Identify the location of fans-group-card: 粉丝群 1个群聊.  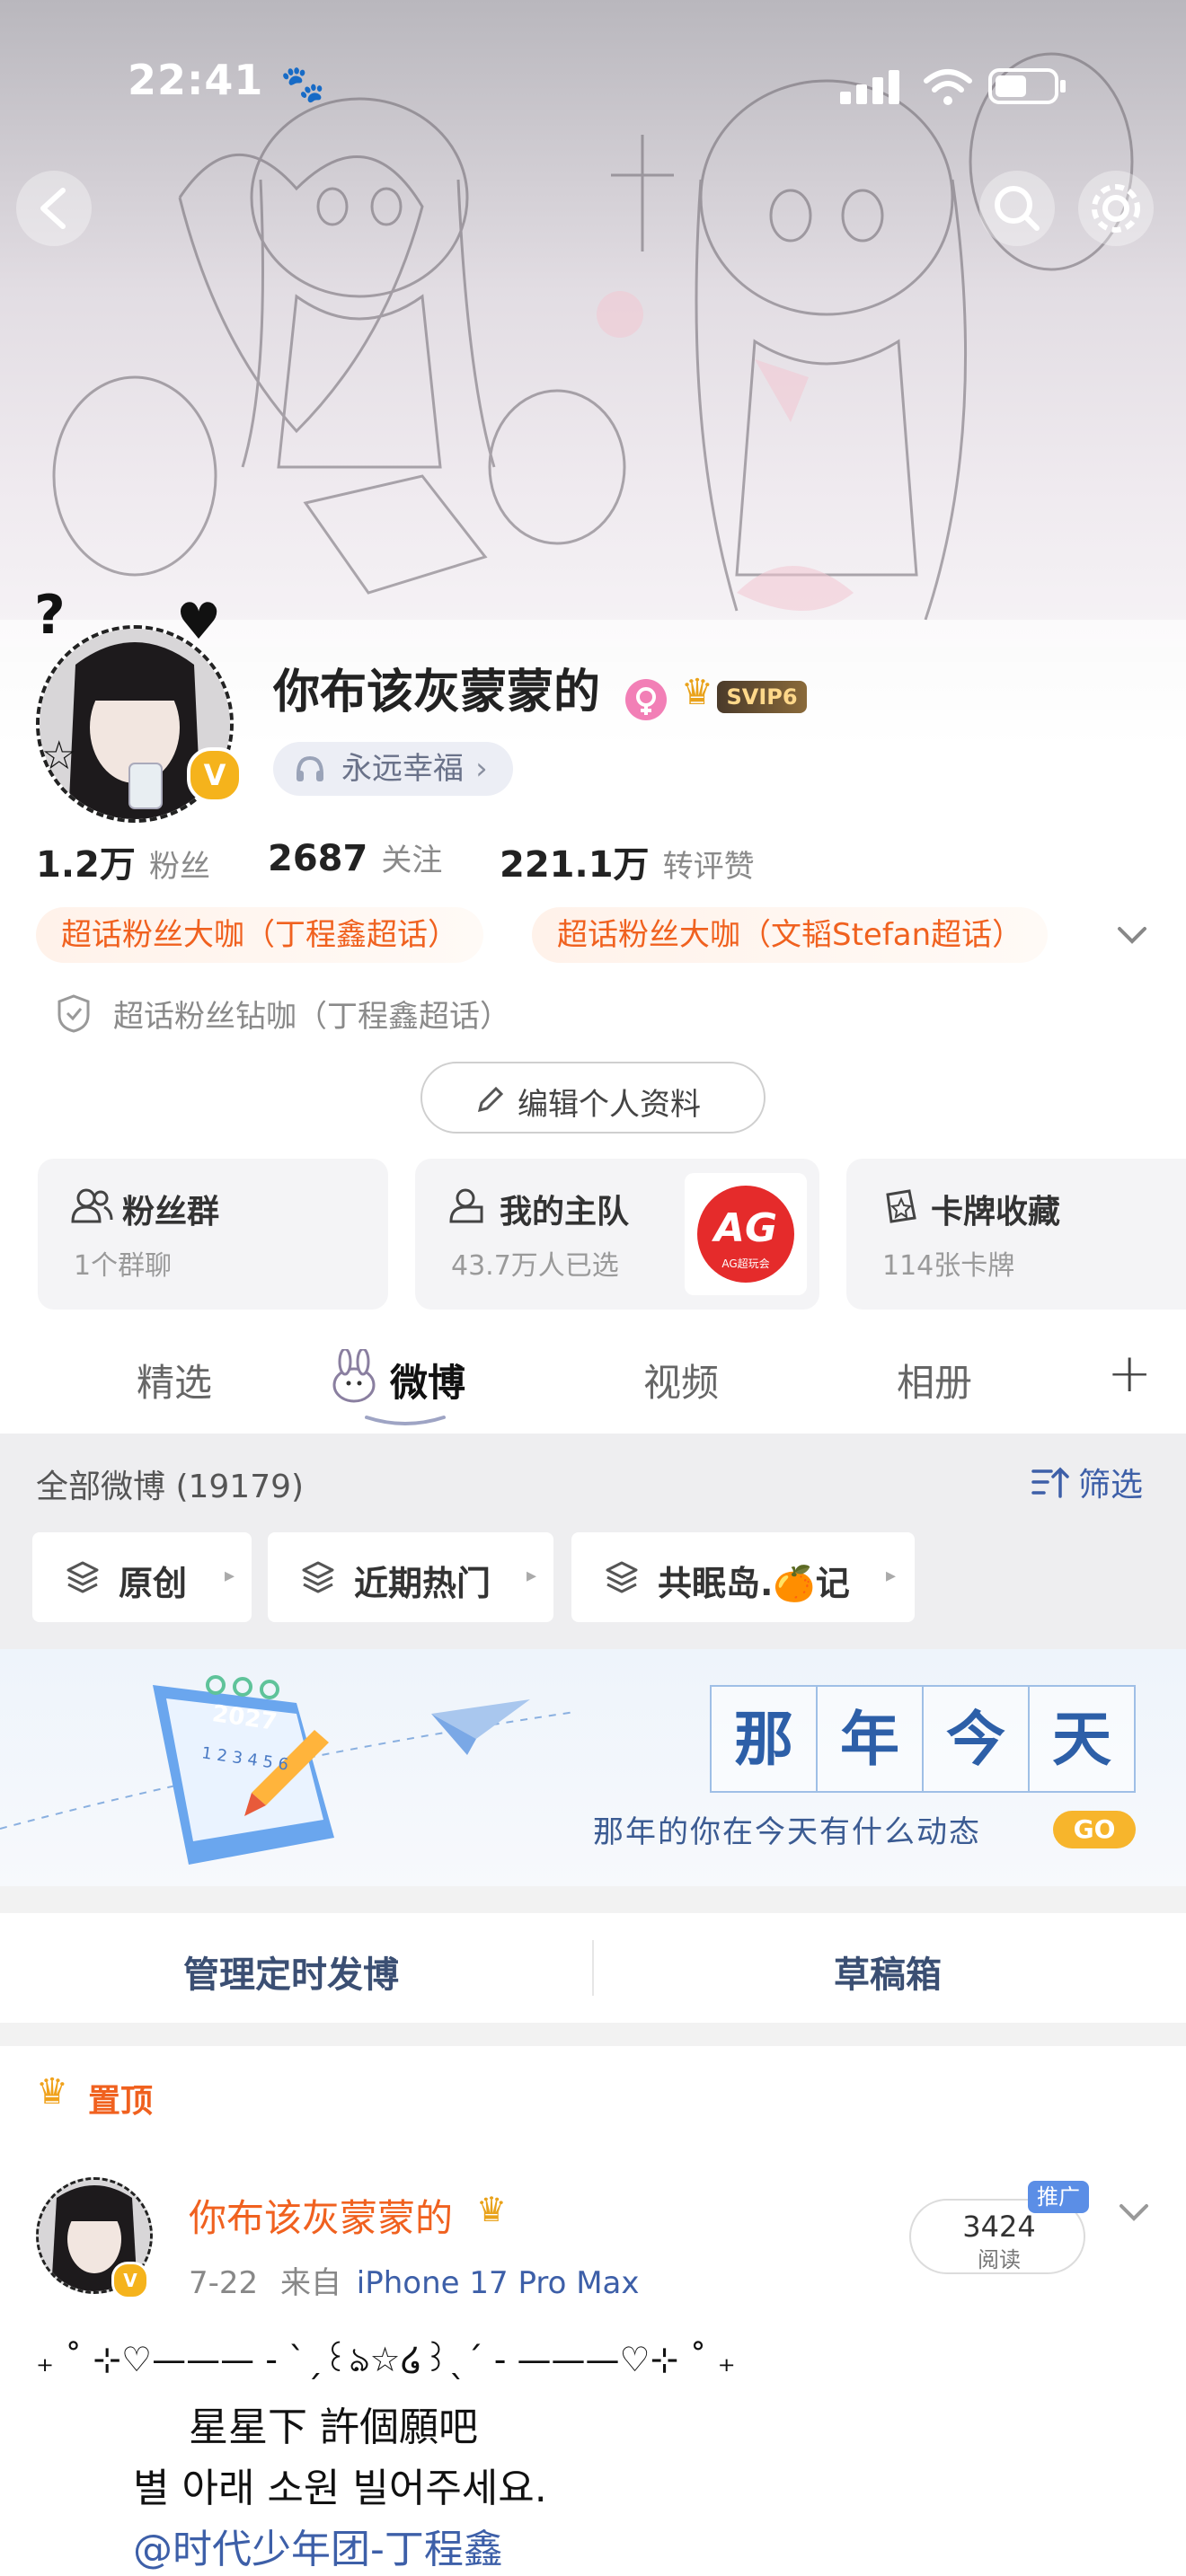
(213, 1234).